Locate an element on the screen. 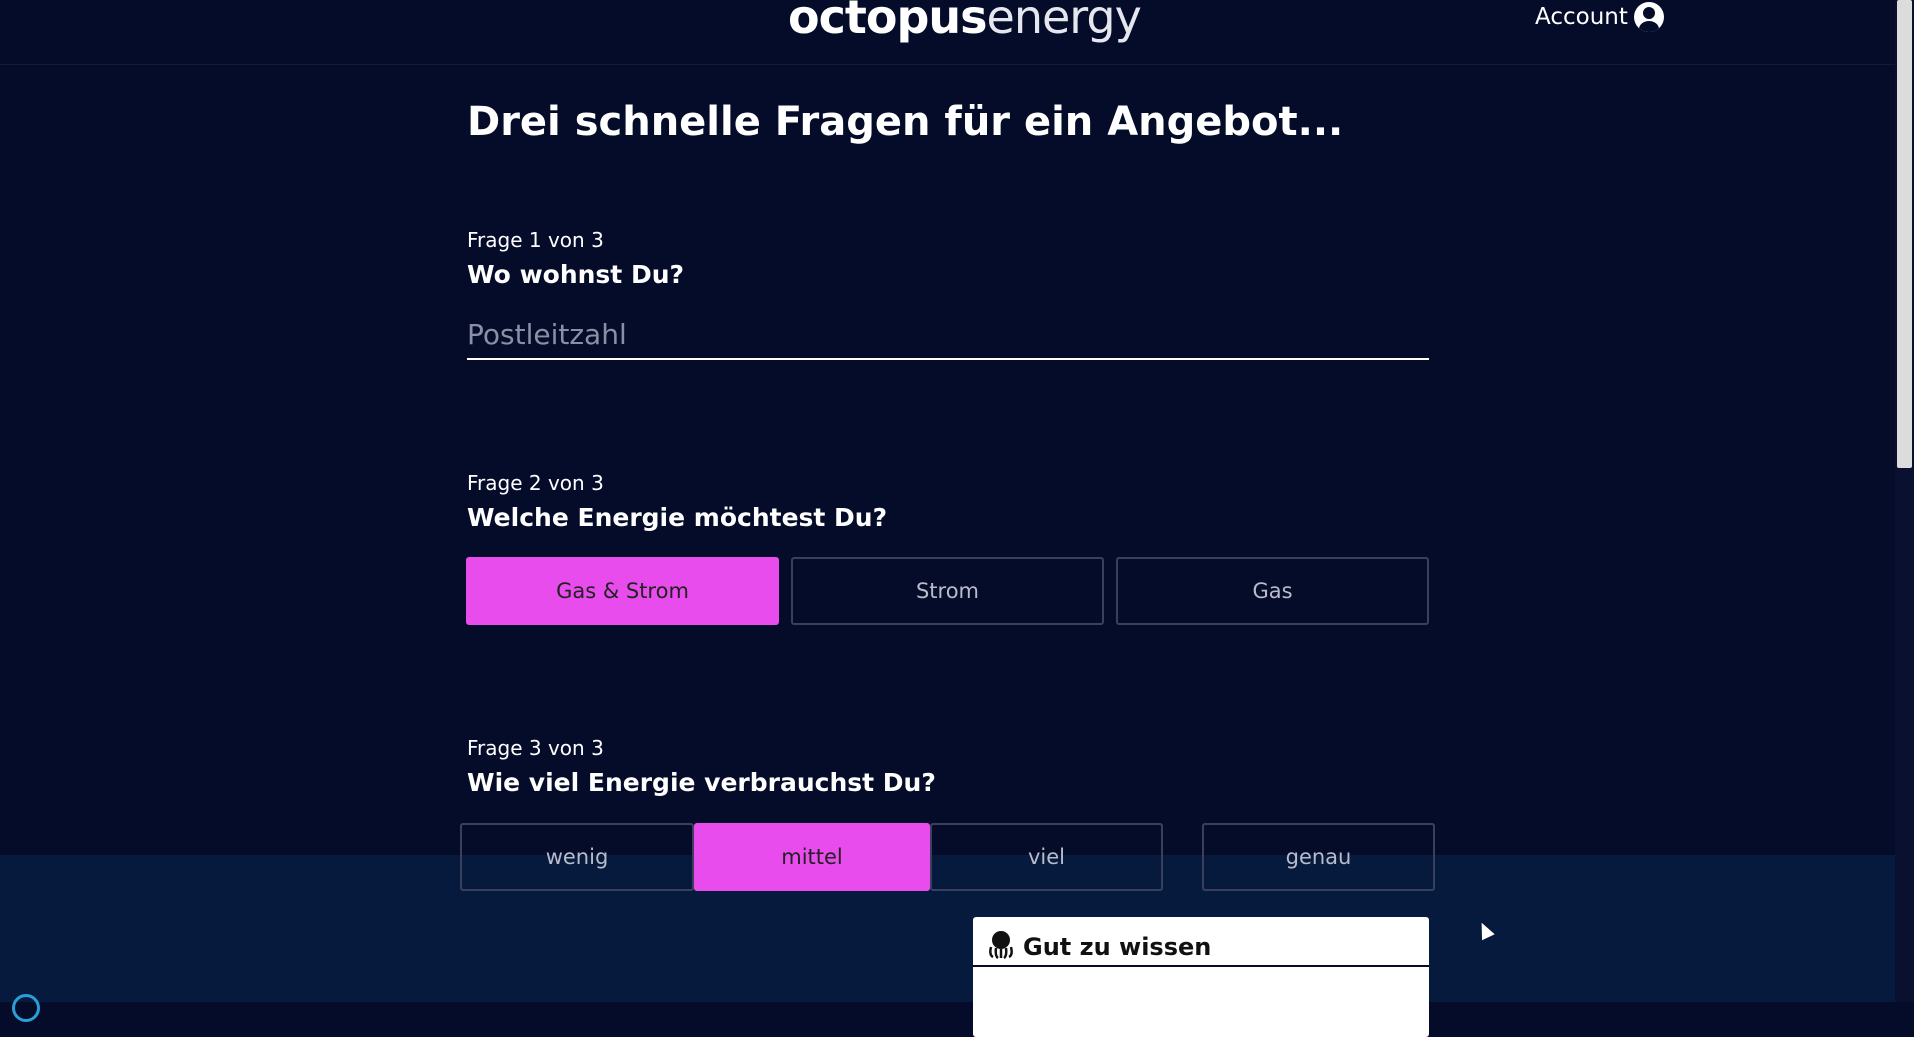 This screenshot has height=1037, width=1914. scrollbar-thumb is located at coordinates (1904, 234).